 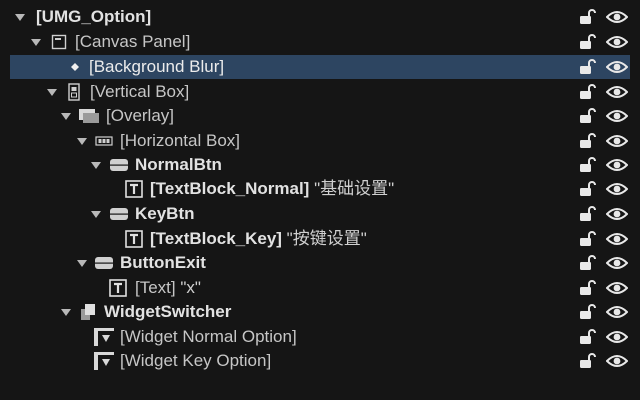 I want to click on tree-row-text-value: "基础设置", so click(x=352, y=188).